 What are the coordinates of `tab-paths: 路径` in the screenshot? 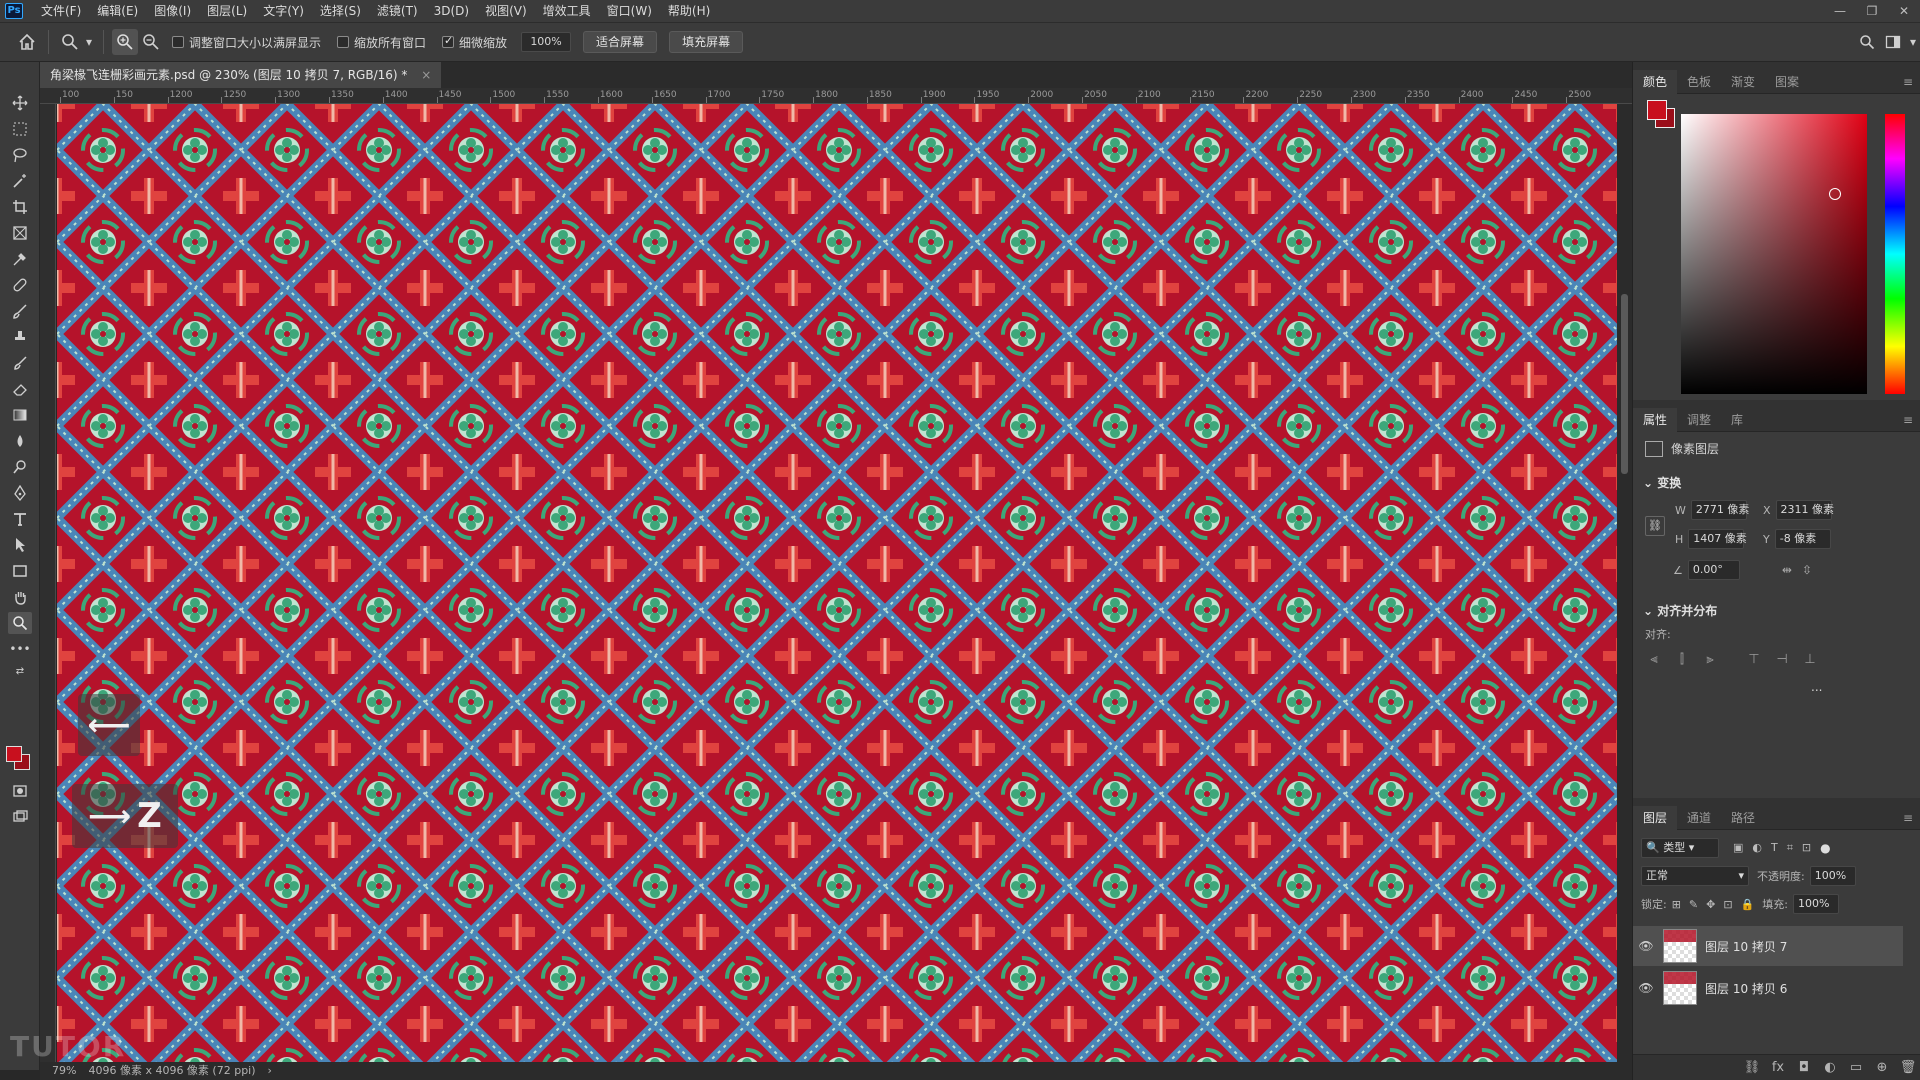 It's located at (1743, 818).